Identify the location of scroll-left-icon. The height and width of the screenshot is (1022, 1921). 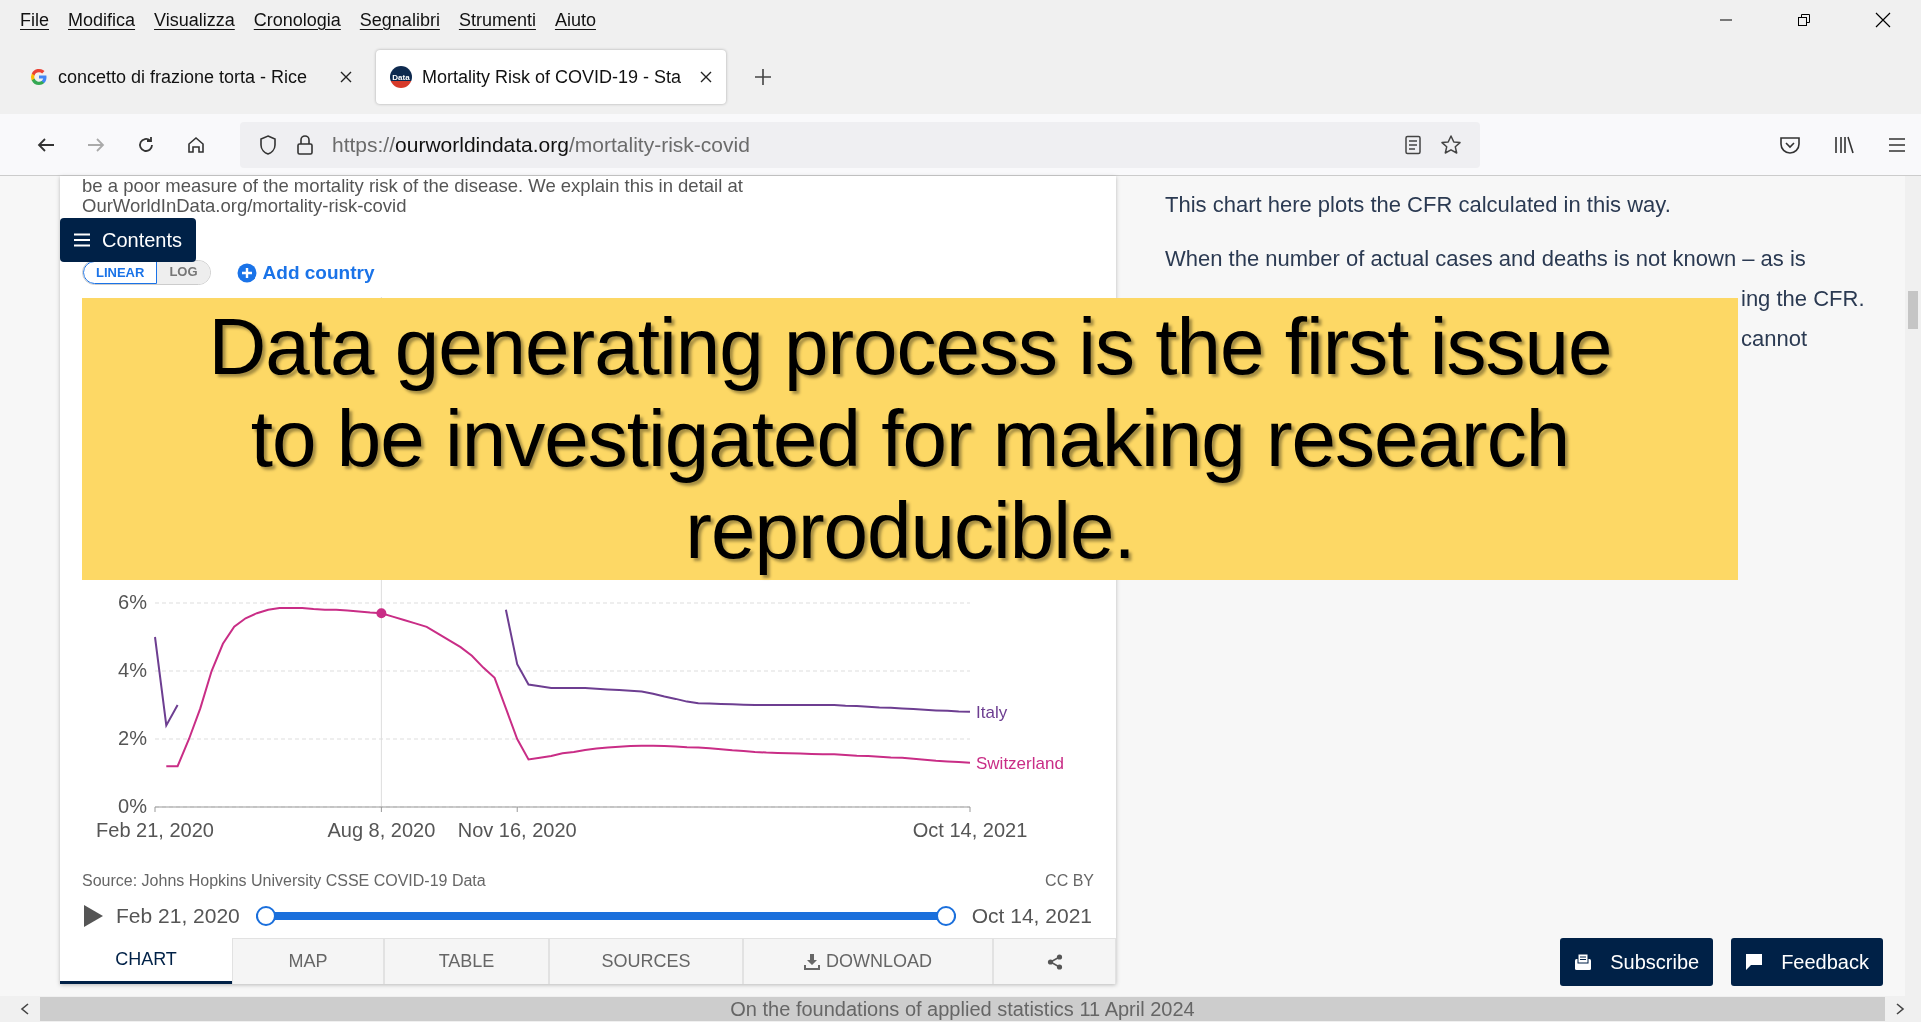
(25, 1009).